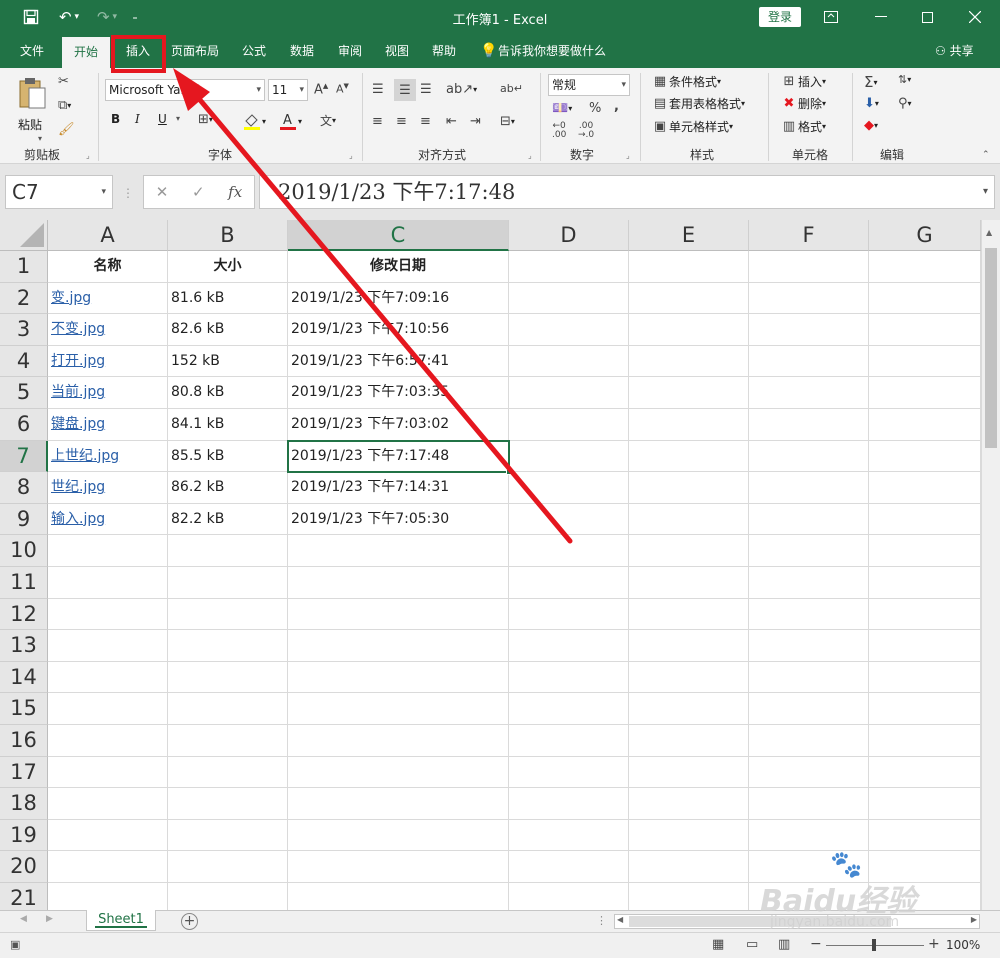 The height and width of the screenshot is (958, 1000). What do you see at coordinates (24, 330) in the screenshot?
I see `row-header-3: 3` at bounding box center [24, 330].